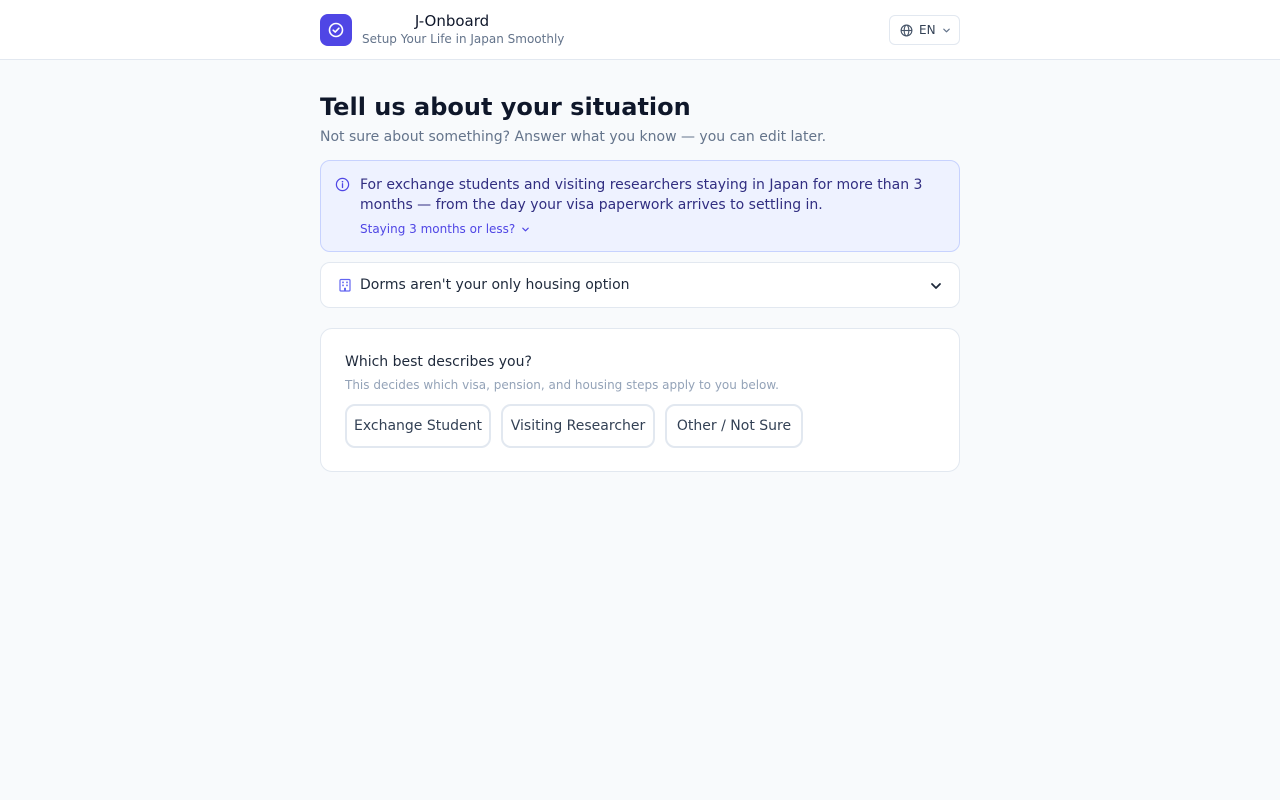 The image size is (1280, 800). Describe the element at coordinates (418, 426) in the screenshot. I see `option-exchange-student: Exchange Student` at that location.